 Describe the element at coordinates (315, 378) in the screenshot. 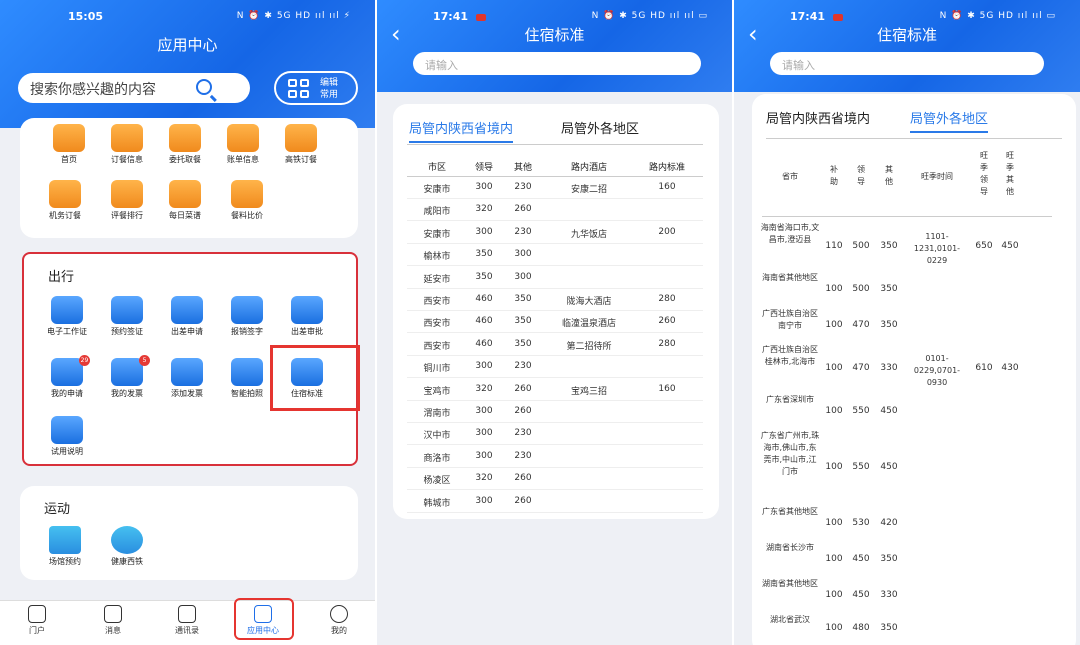

I see `highlight-box` at that location.